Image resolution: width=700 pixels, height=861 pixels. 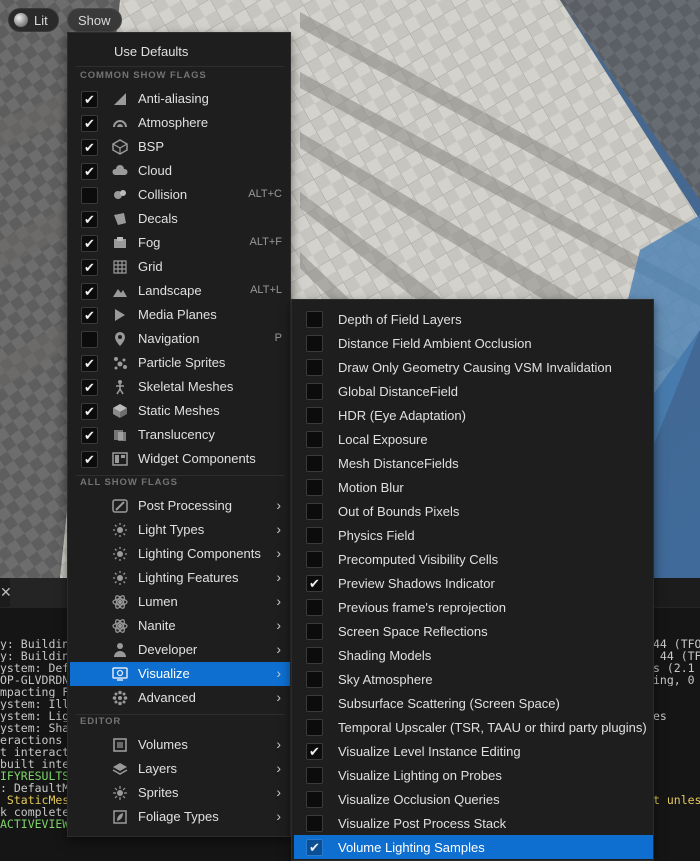 I want to click on lit-view-mode-button: Lit, so click(x=33, y=20).